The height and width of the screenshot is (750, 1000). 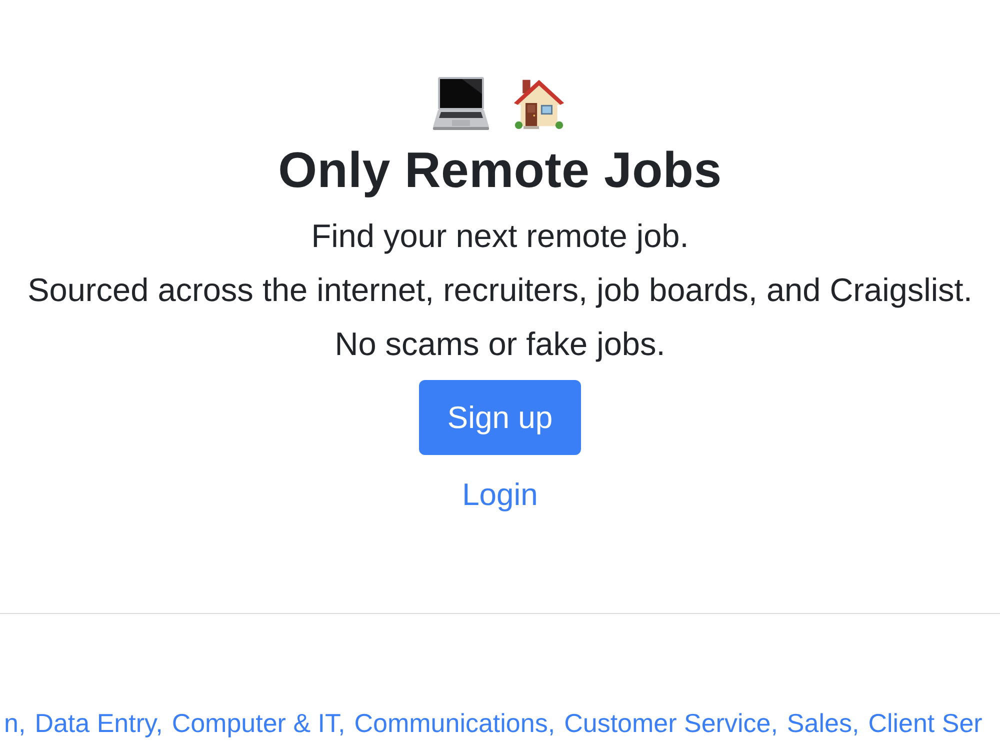 I want to click on site-title: Only Remote Jobs, so click(x=500, y=170).